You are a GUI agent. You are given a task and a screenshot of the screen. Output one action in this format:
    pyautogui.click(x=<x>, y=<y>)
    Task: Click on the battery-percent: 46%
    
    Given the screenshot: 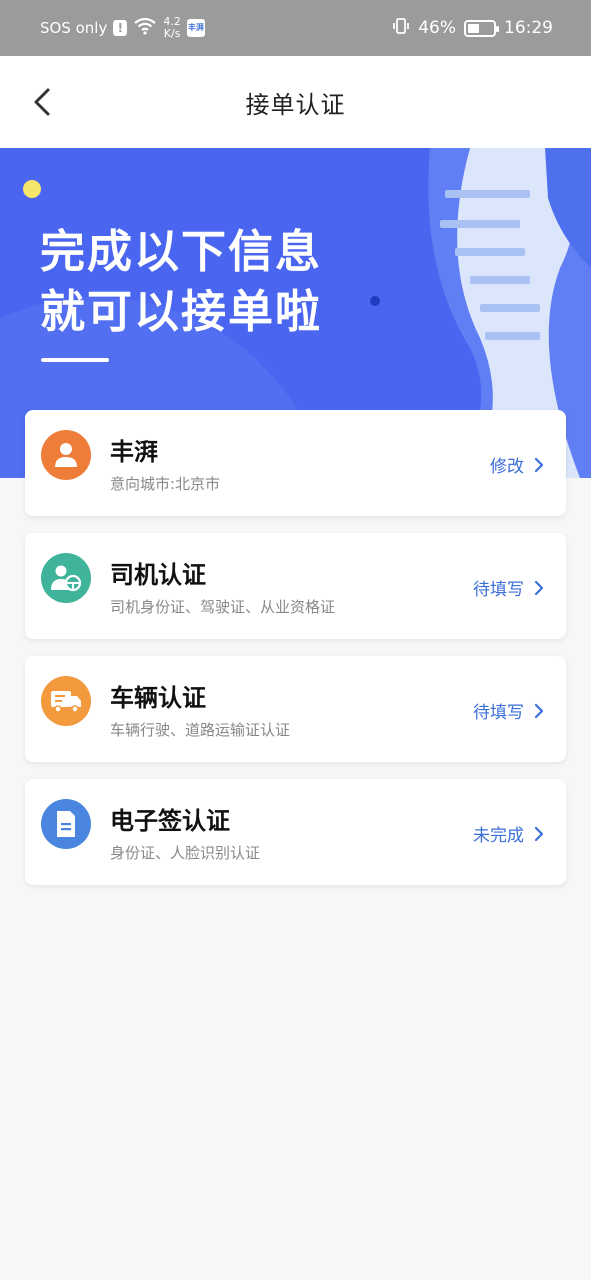 What is the action you would take?
    pyautogui.click(x=437, y=28)
    